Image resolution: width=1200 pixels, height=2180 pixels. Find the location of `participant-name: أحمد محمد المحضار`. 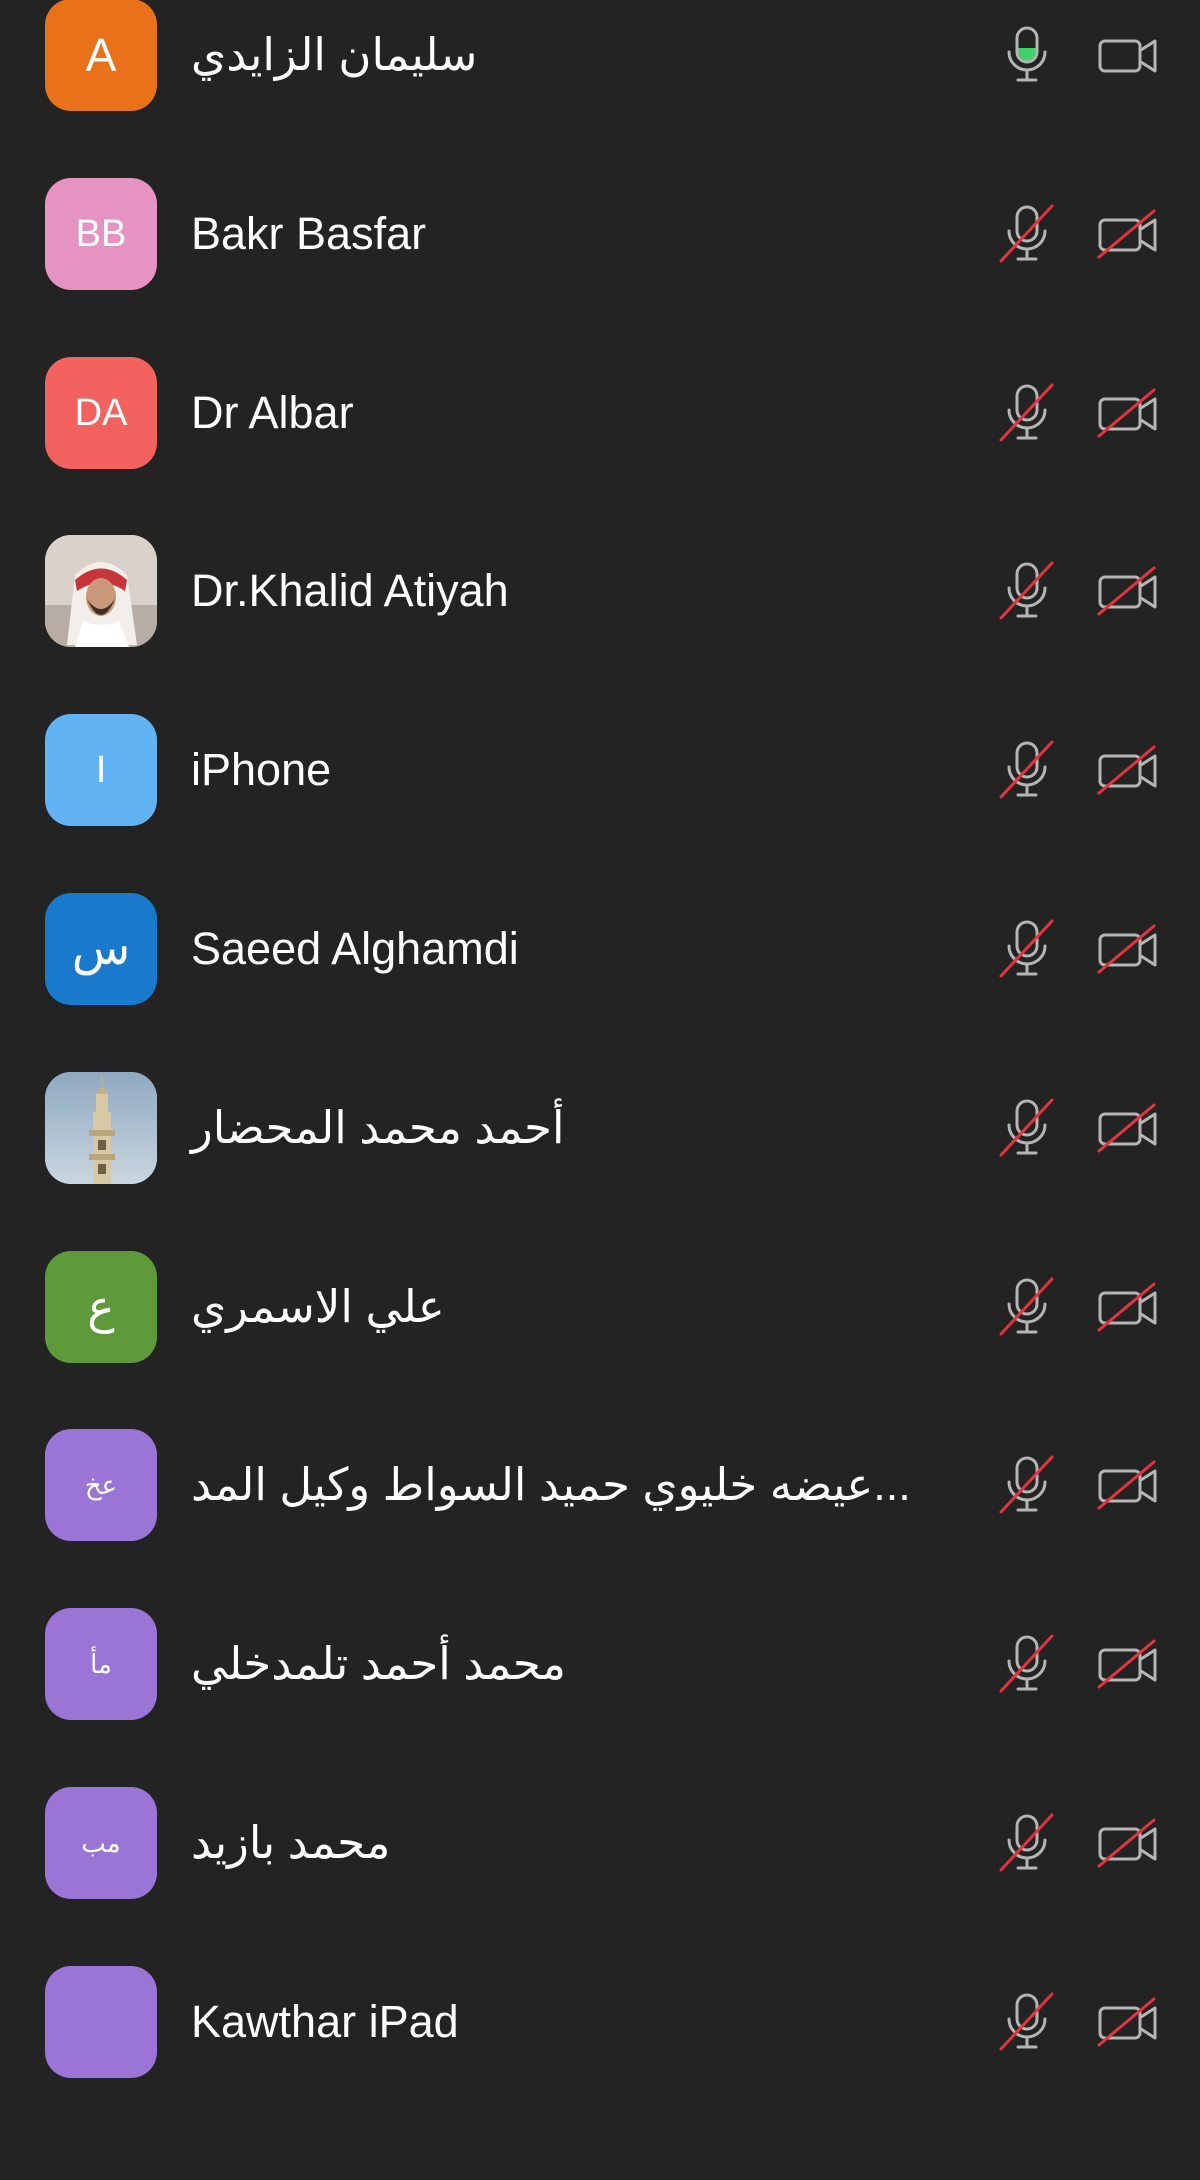

participant-name: أحمد محمد المحضار is located at coordinates (378, 1127).